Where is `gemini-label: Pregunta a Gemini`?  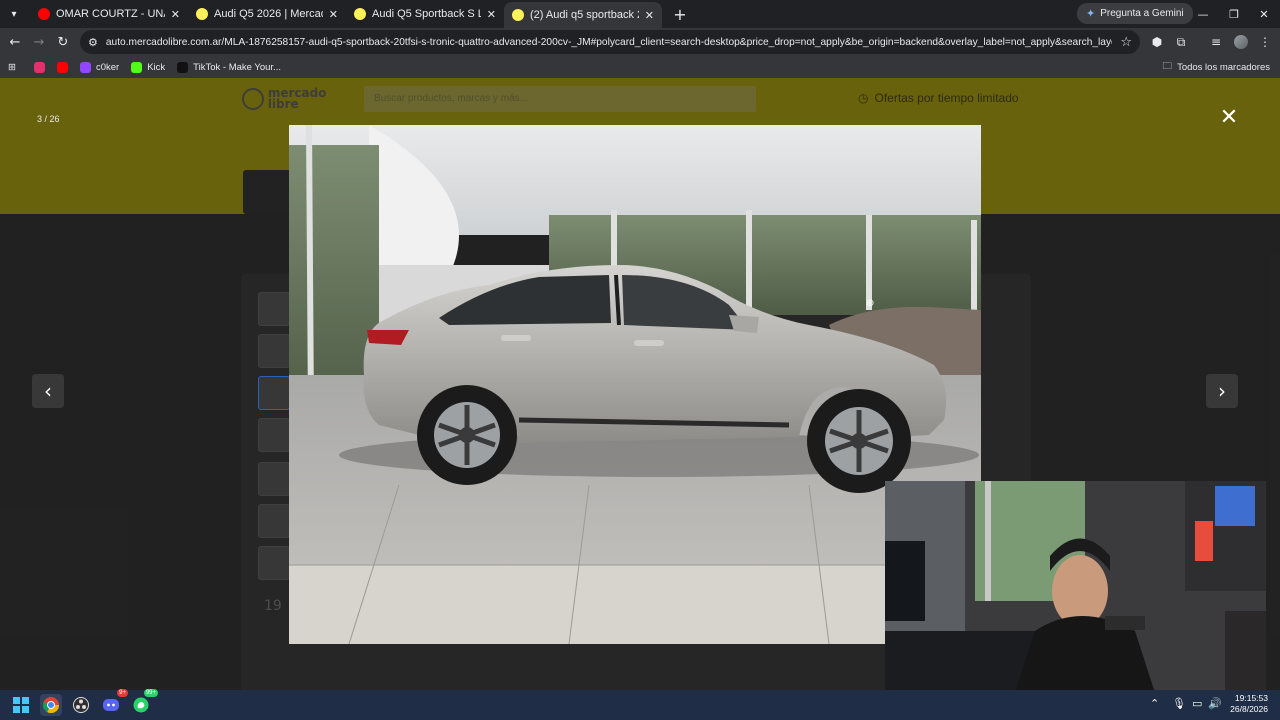
gemini-label: Pregunta a Gemini is located at coordinates (1142, 13).